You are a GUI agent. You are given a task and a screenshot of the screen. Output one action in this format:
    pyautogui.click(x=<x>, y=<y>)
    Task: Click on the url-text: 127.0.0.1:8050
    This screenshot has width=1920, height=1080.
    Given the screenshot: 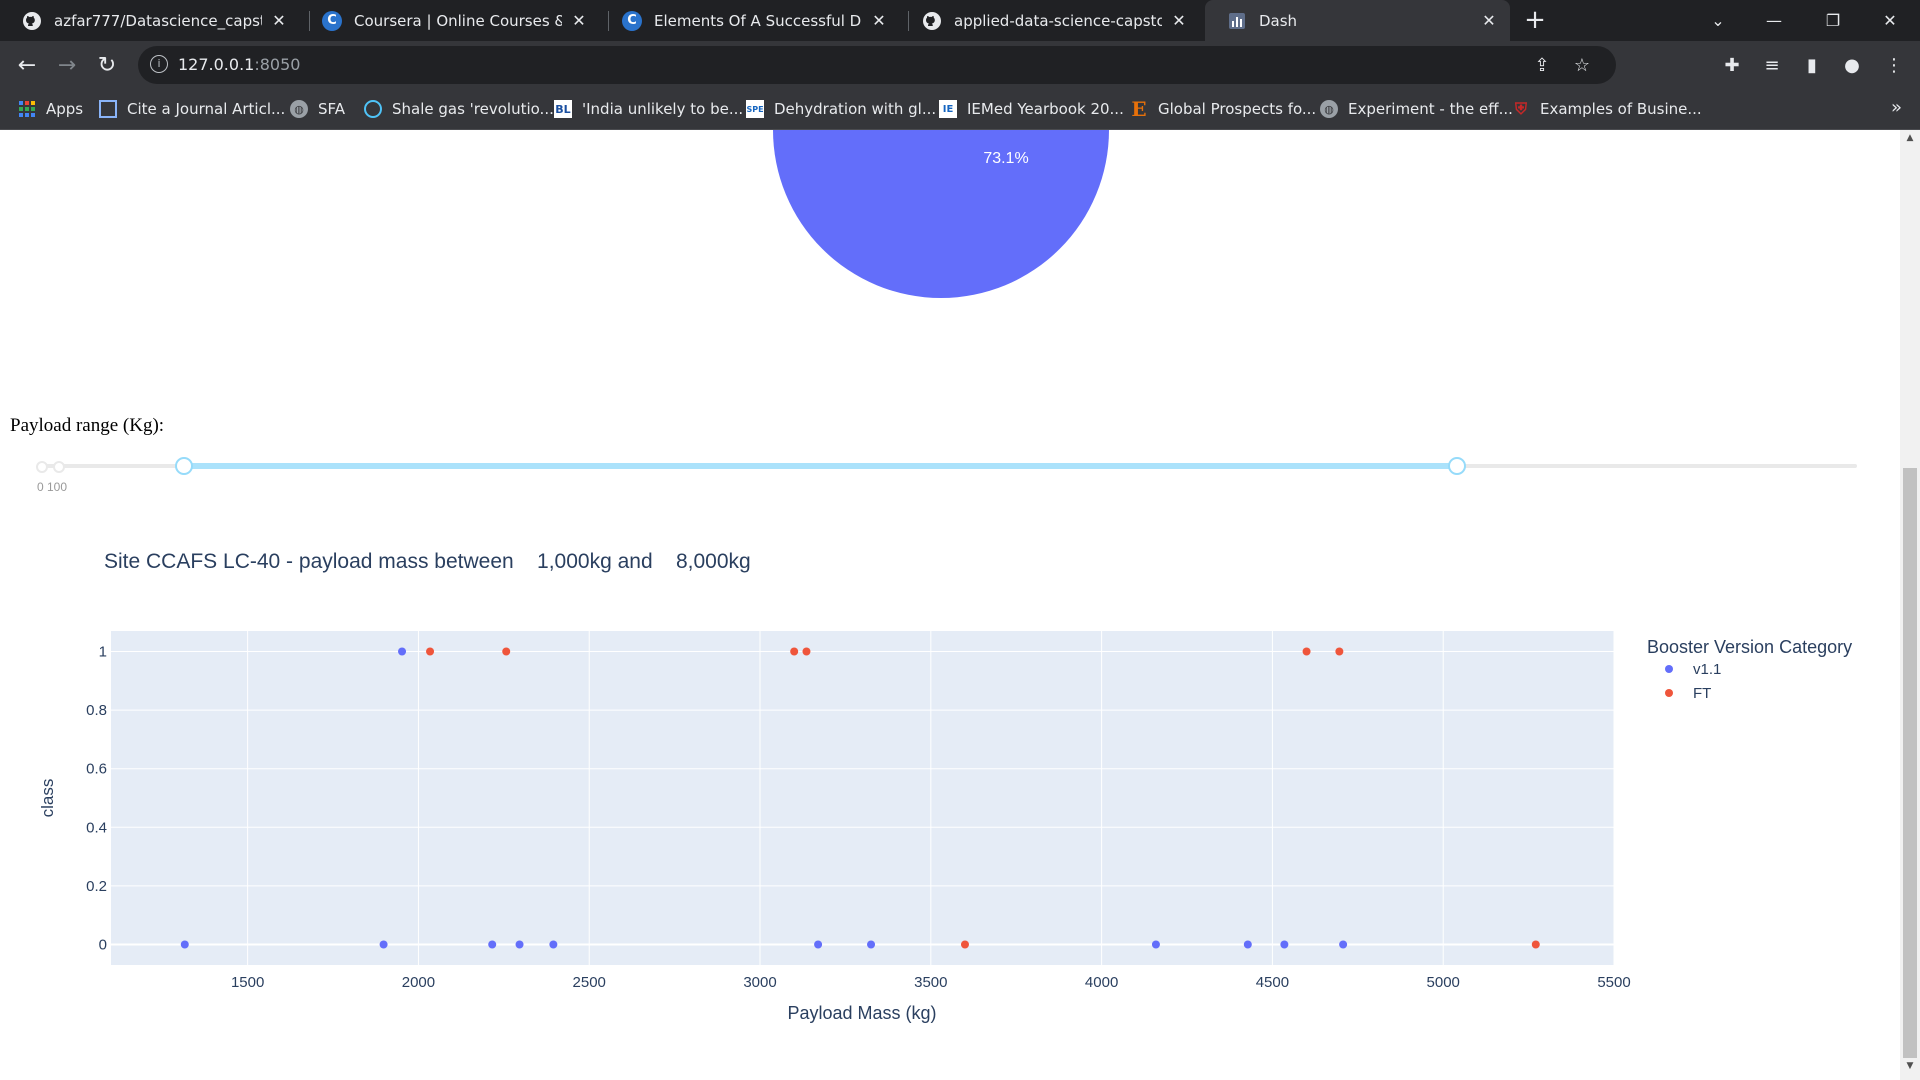 What is the action you would take?
    pyautogui.click(x=239, y=64)
    